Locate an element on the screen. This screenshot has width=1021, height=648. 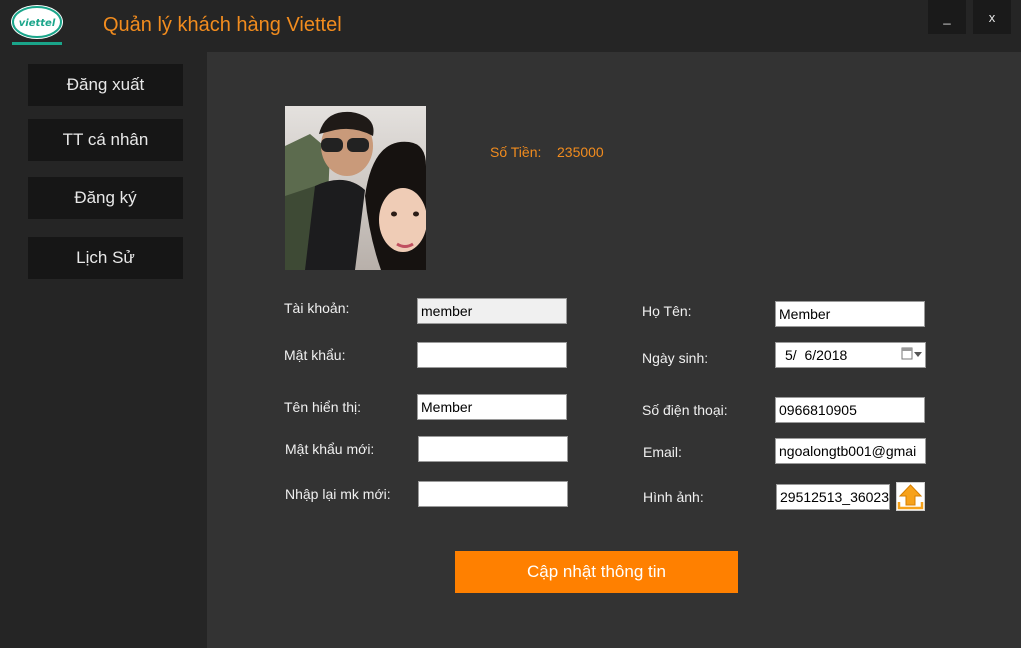
phone-field: 0966810905 is located at coordinates (850, 410).